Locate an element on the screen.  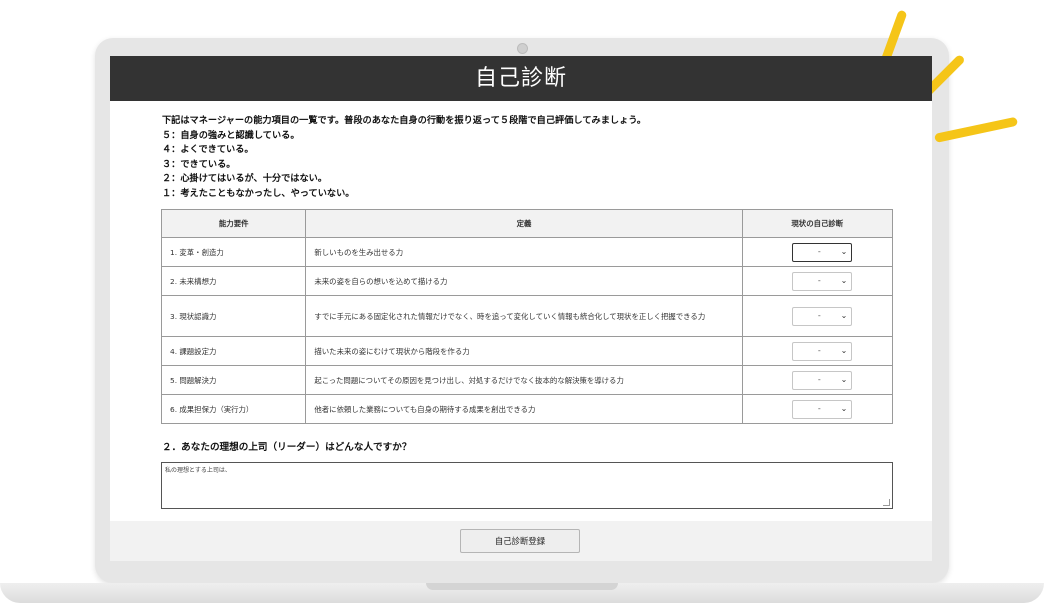
assessment-select-6: - ⌄ is located at coordinates (822, 409).